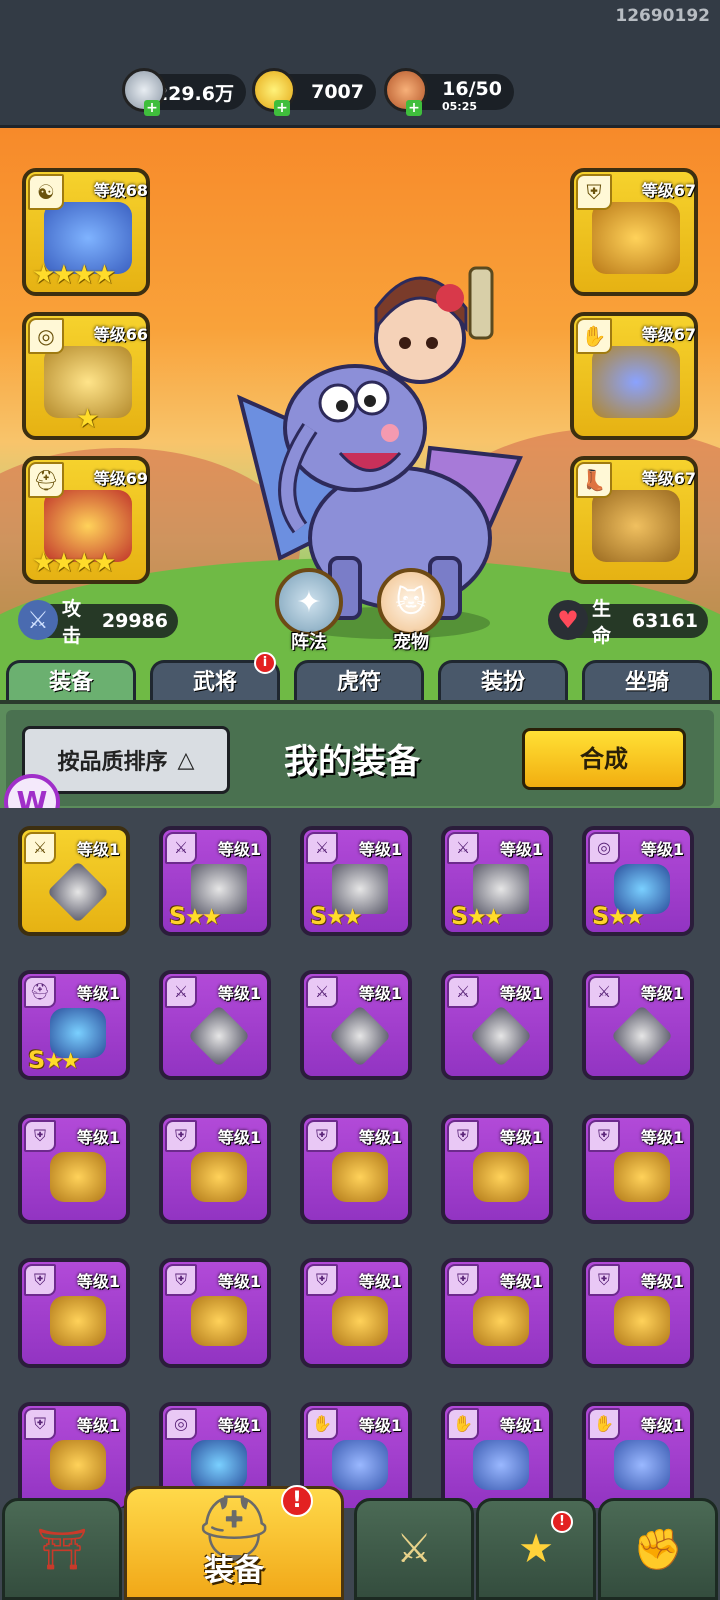 The width and height of the screenshot is (720, 1600). What do you see at coordinates (636, 526) in the screenshot?
I see `boots-art` at bounding box center [636, 526].